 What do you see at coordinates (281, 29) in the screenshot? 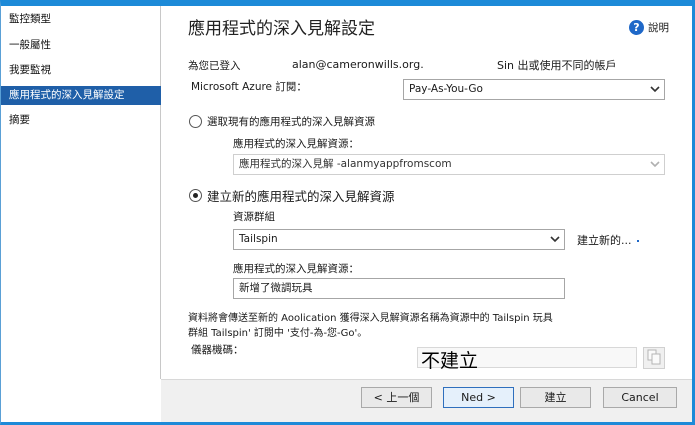
I see `page-title: 應用程式的深入見解設定` at bounding box center [281, 29].